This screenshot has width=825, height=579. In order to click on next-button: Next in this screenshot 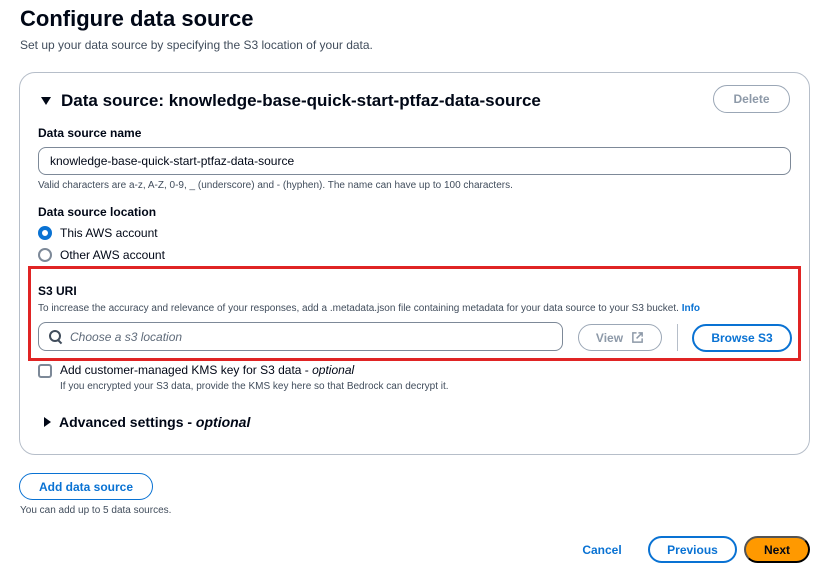, I will do `click(777, 549)`.